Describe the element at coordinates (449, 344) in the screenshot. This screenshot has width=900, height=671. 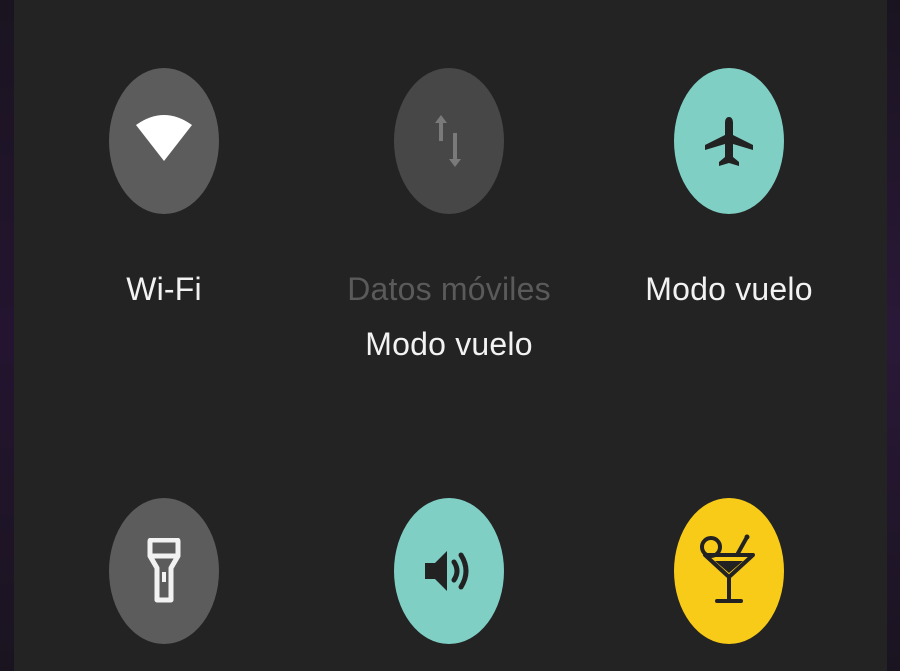
I see `mobile-data-sublabel: Modo vuelo` at that location.